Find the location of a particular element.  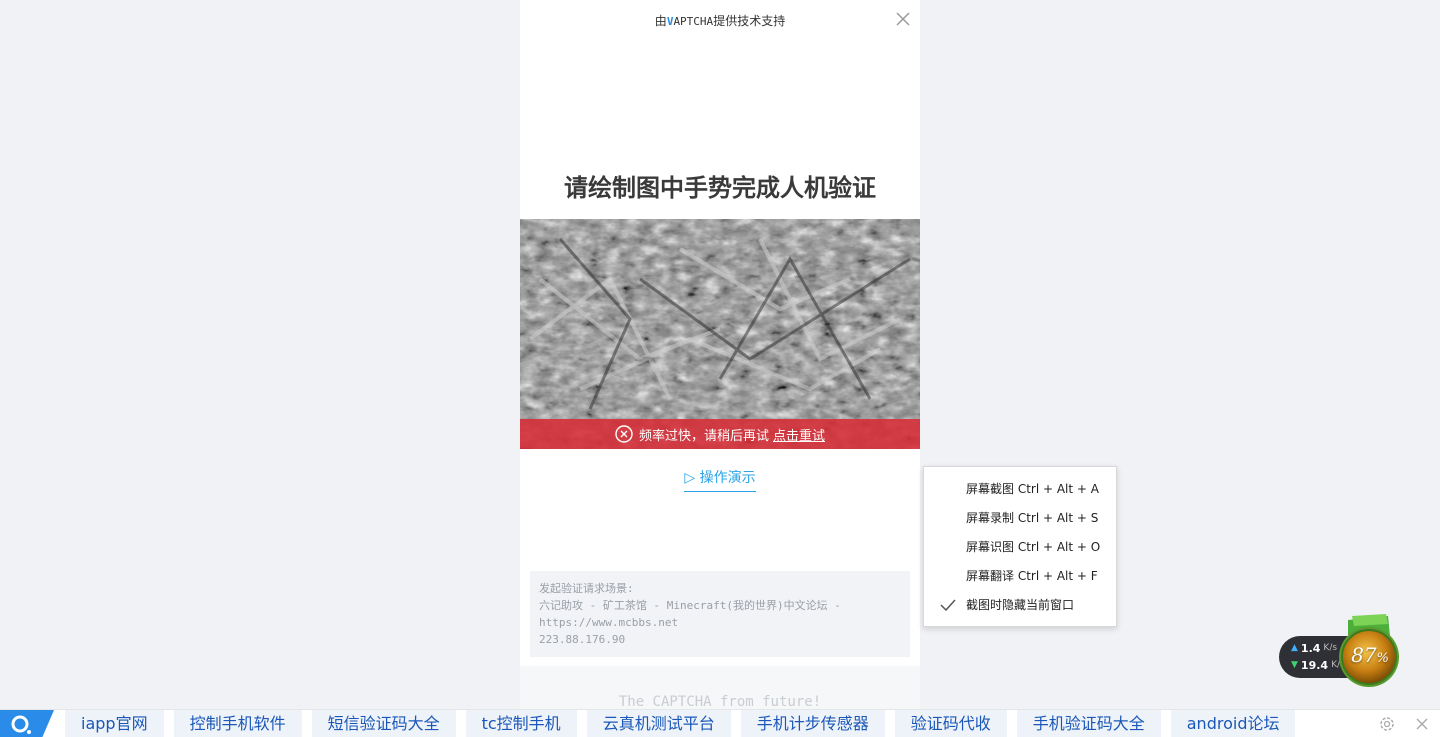

scene-ip: 223.88.176.90 is located at coordinates (582, 639).